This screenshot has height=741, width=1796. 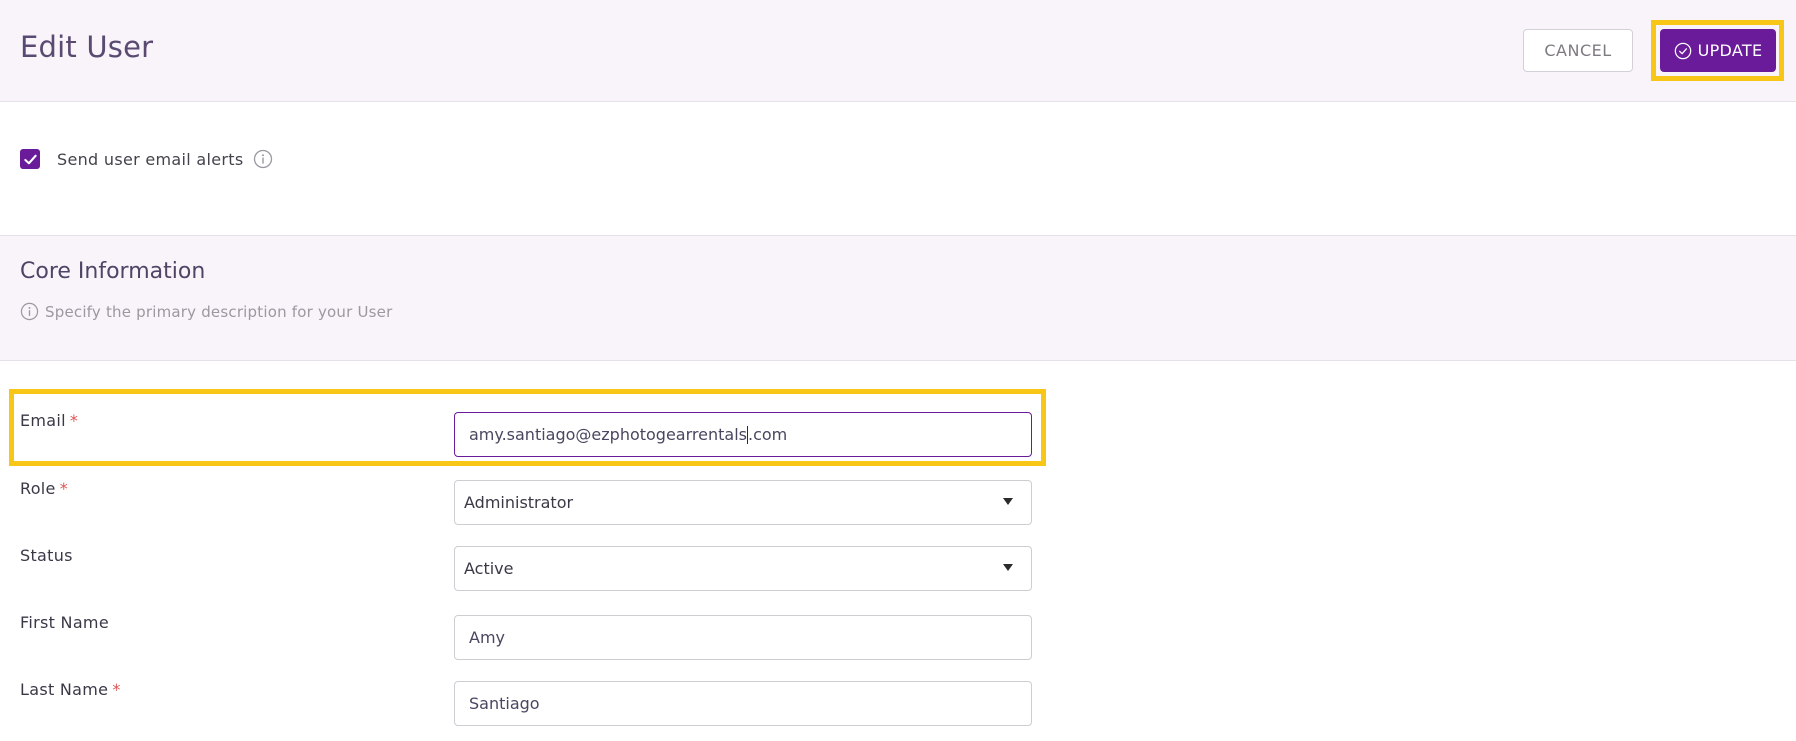 I want to click on last-name-input: Santiago, so click(x=743, y=703).